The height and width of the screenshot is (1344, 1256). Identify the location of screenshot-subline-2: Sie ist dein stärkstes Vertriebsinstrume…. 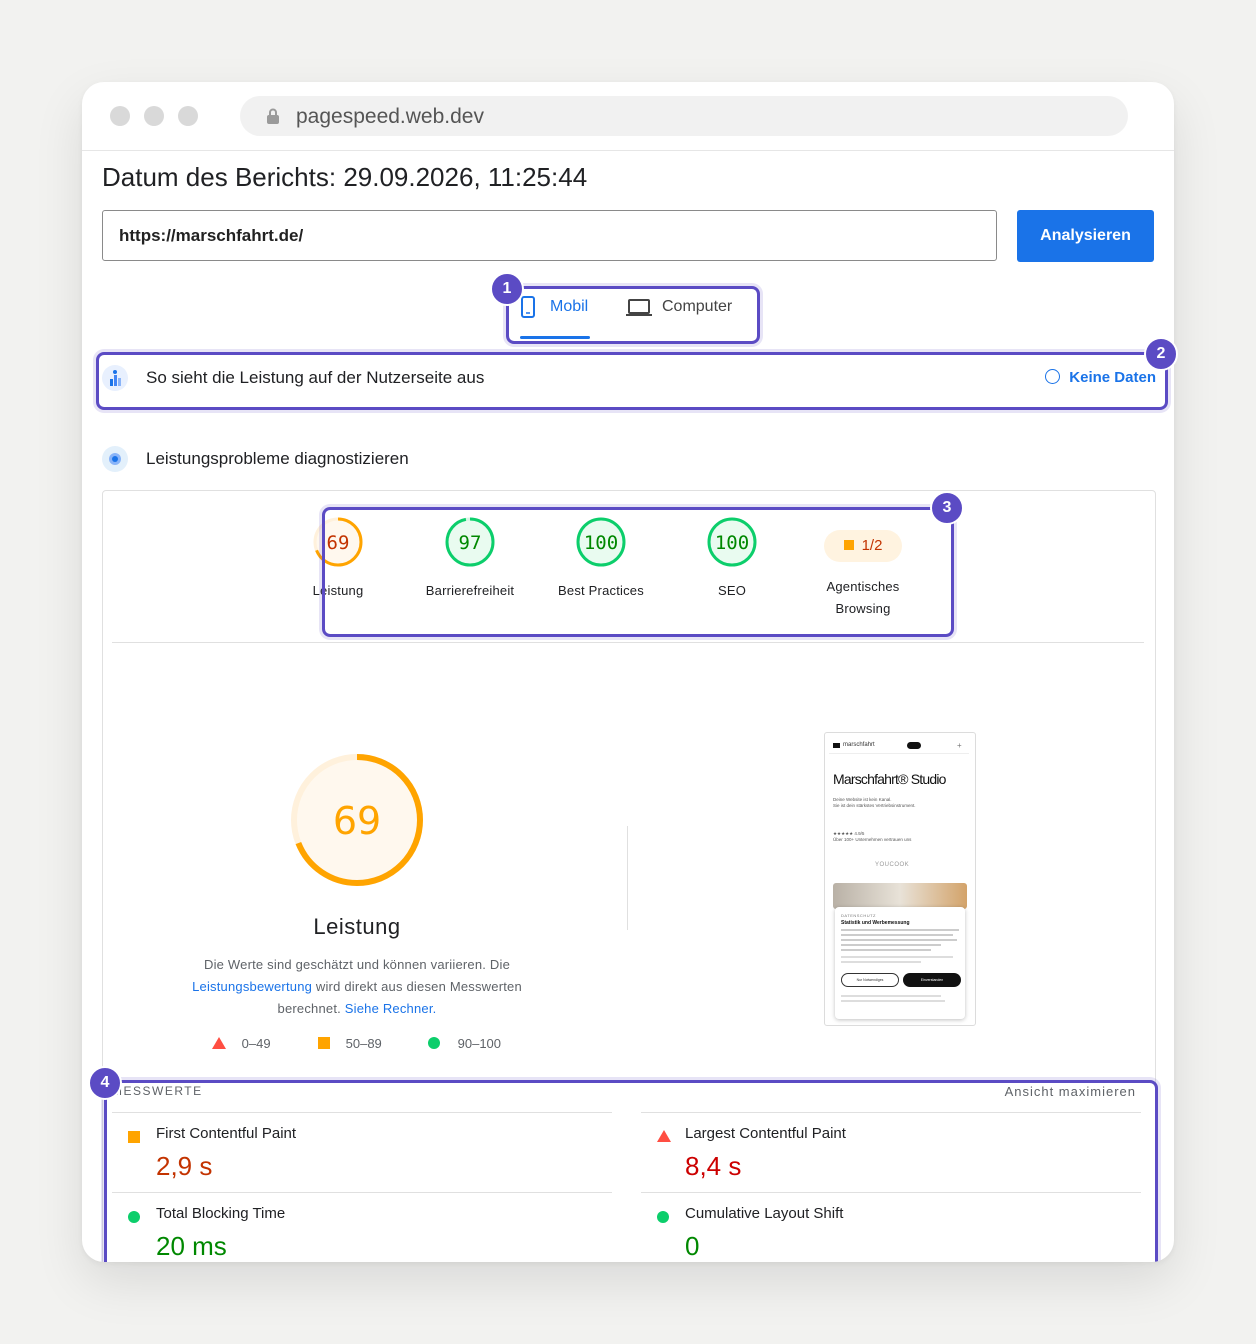
(874, 805).